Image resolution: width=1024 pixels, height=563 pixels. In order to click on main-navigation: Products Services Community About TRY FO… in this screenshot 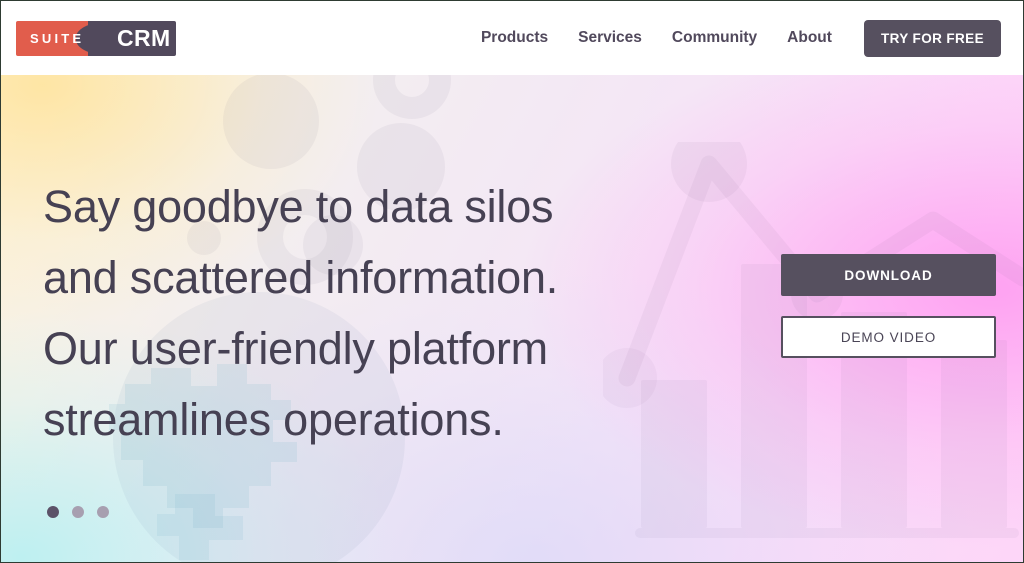, I will do `click(741, 38)`.